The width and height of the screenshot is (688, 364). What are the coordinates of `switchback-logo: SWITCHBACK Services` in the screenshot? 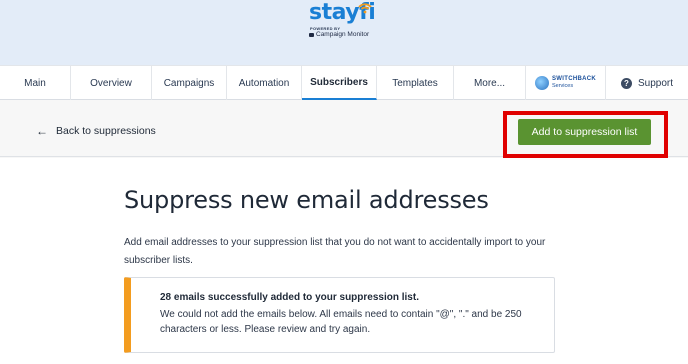 It's located at (565, 83).